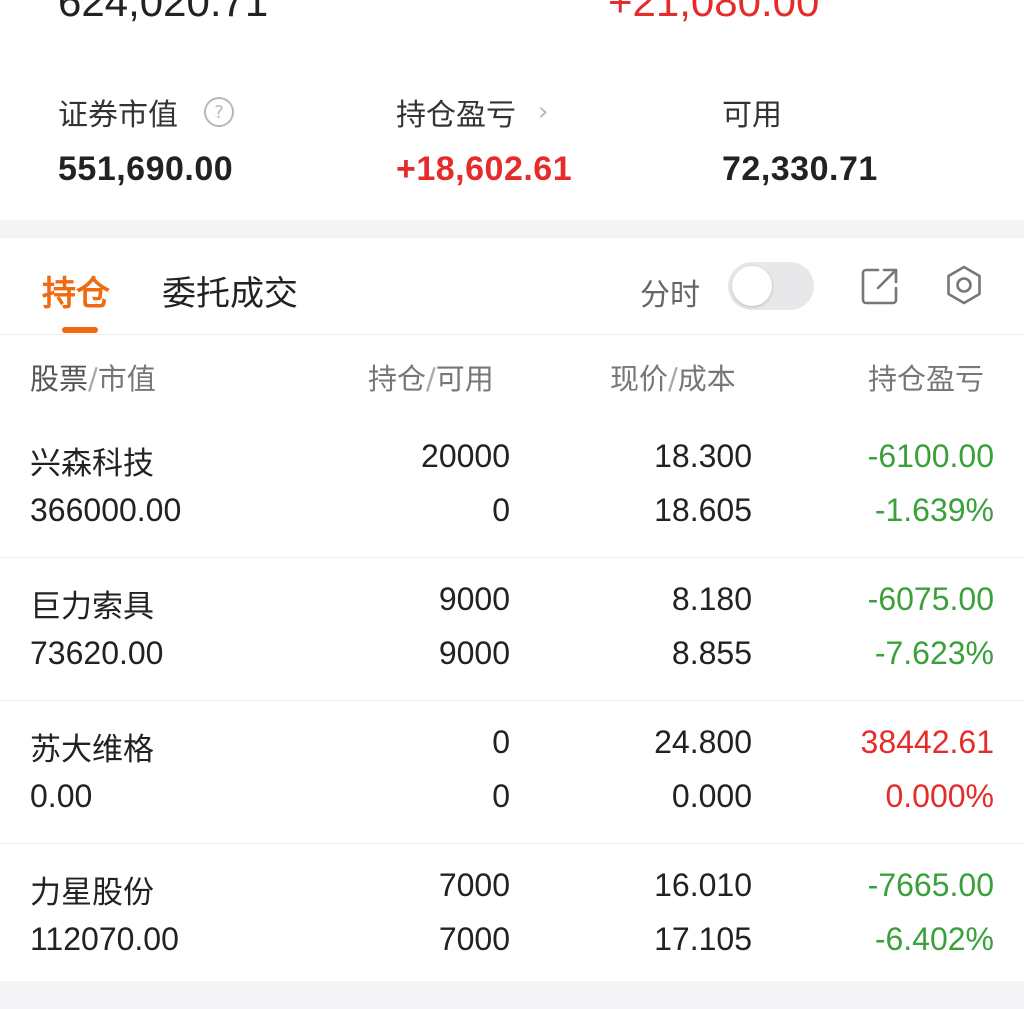 This screenshot has height=1009, width=1024. I want to click on position-pl-metric: 持仓盈亏 › +18,602.61, so click(484, 139).